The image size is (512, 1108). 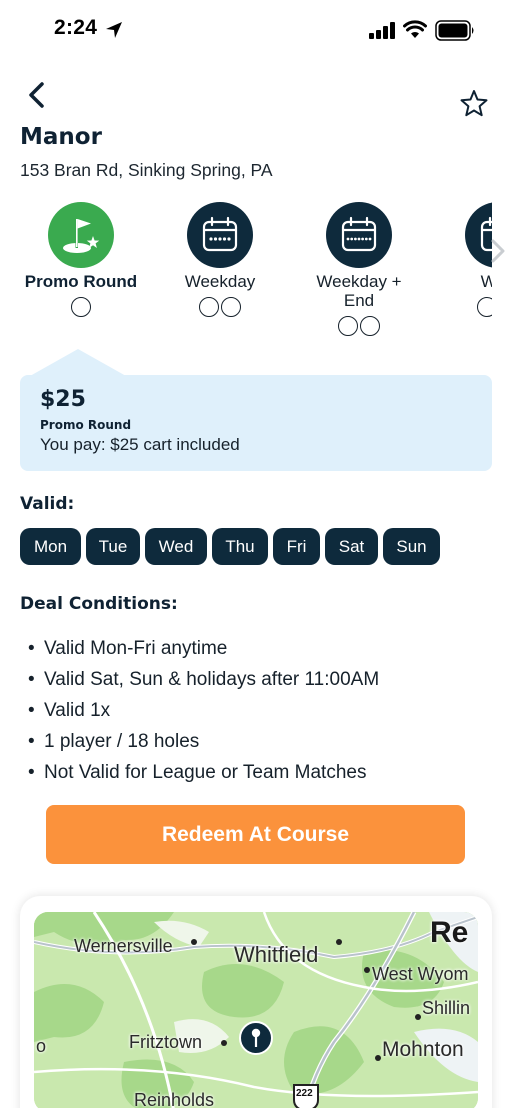 I want to click on wifi-icon, so click(x=415, y=29).